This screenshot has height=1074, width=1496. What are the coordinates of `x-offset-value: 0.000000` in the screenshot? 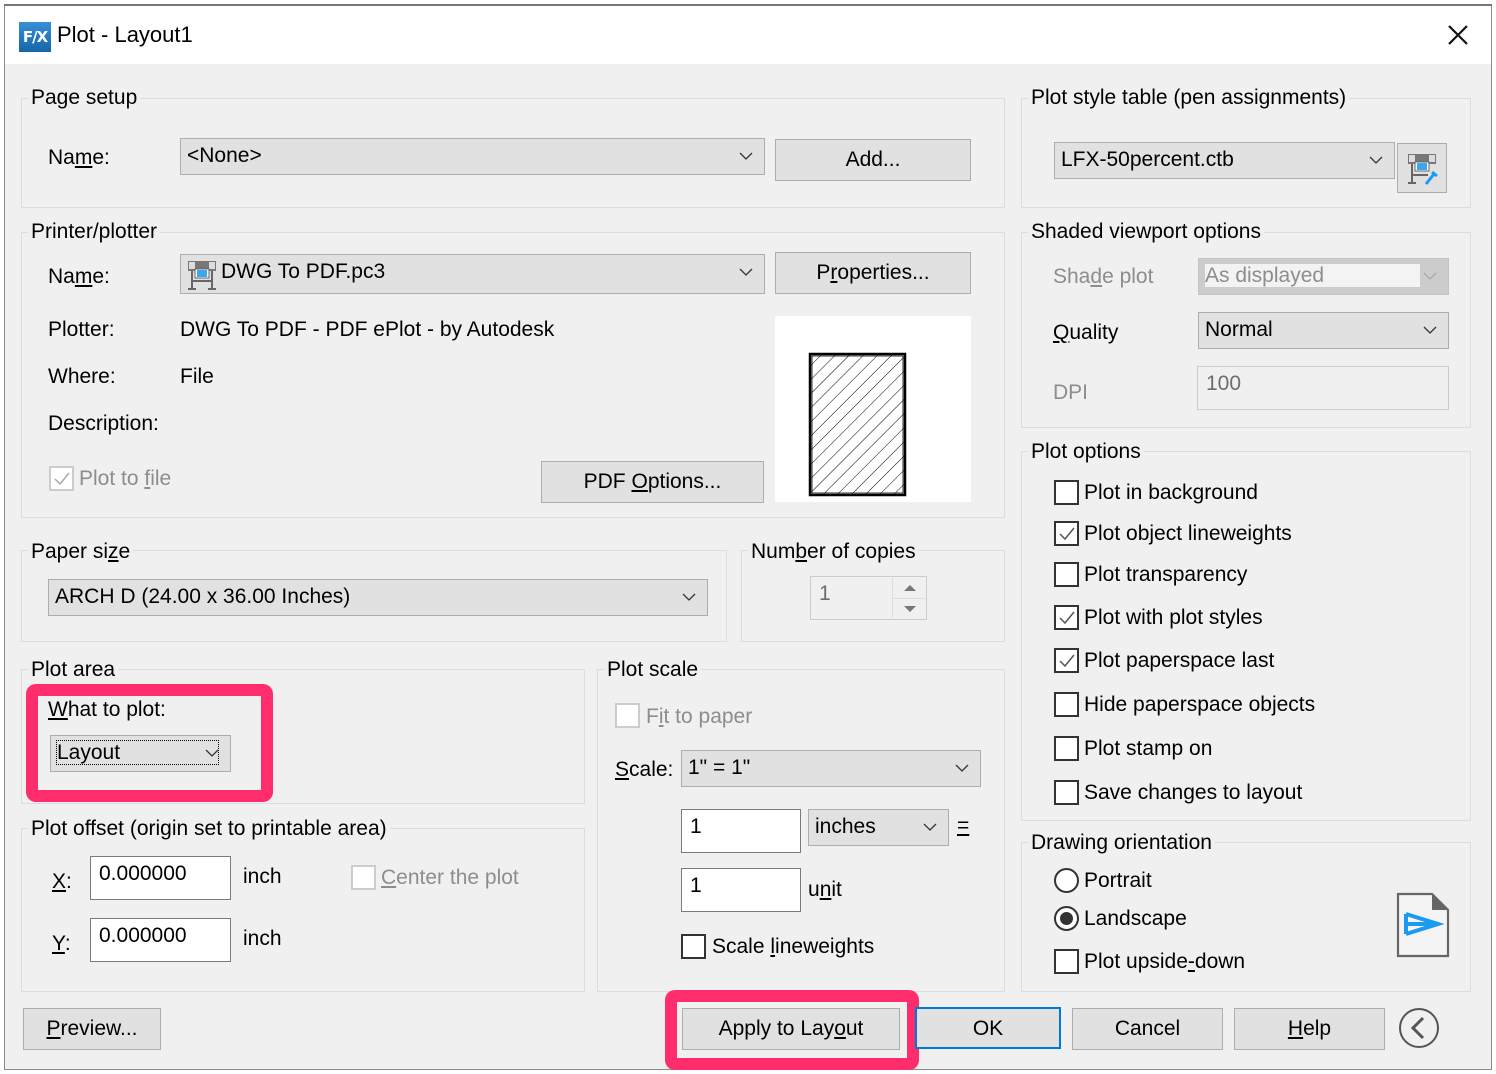 It's located at (143, 873).